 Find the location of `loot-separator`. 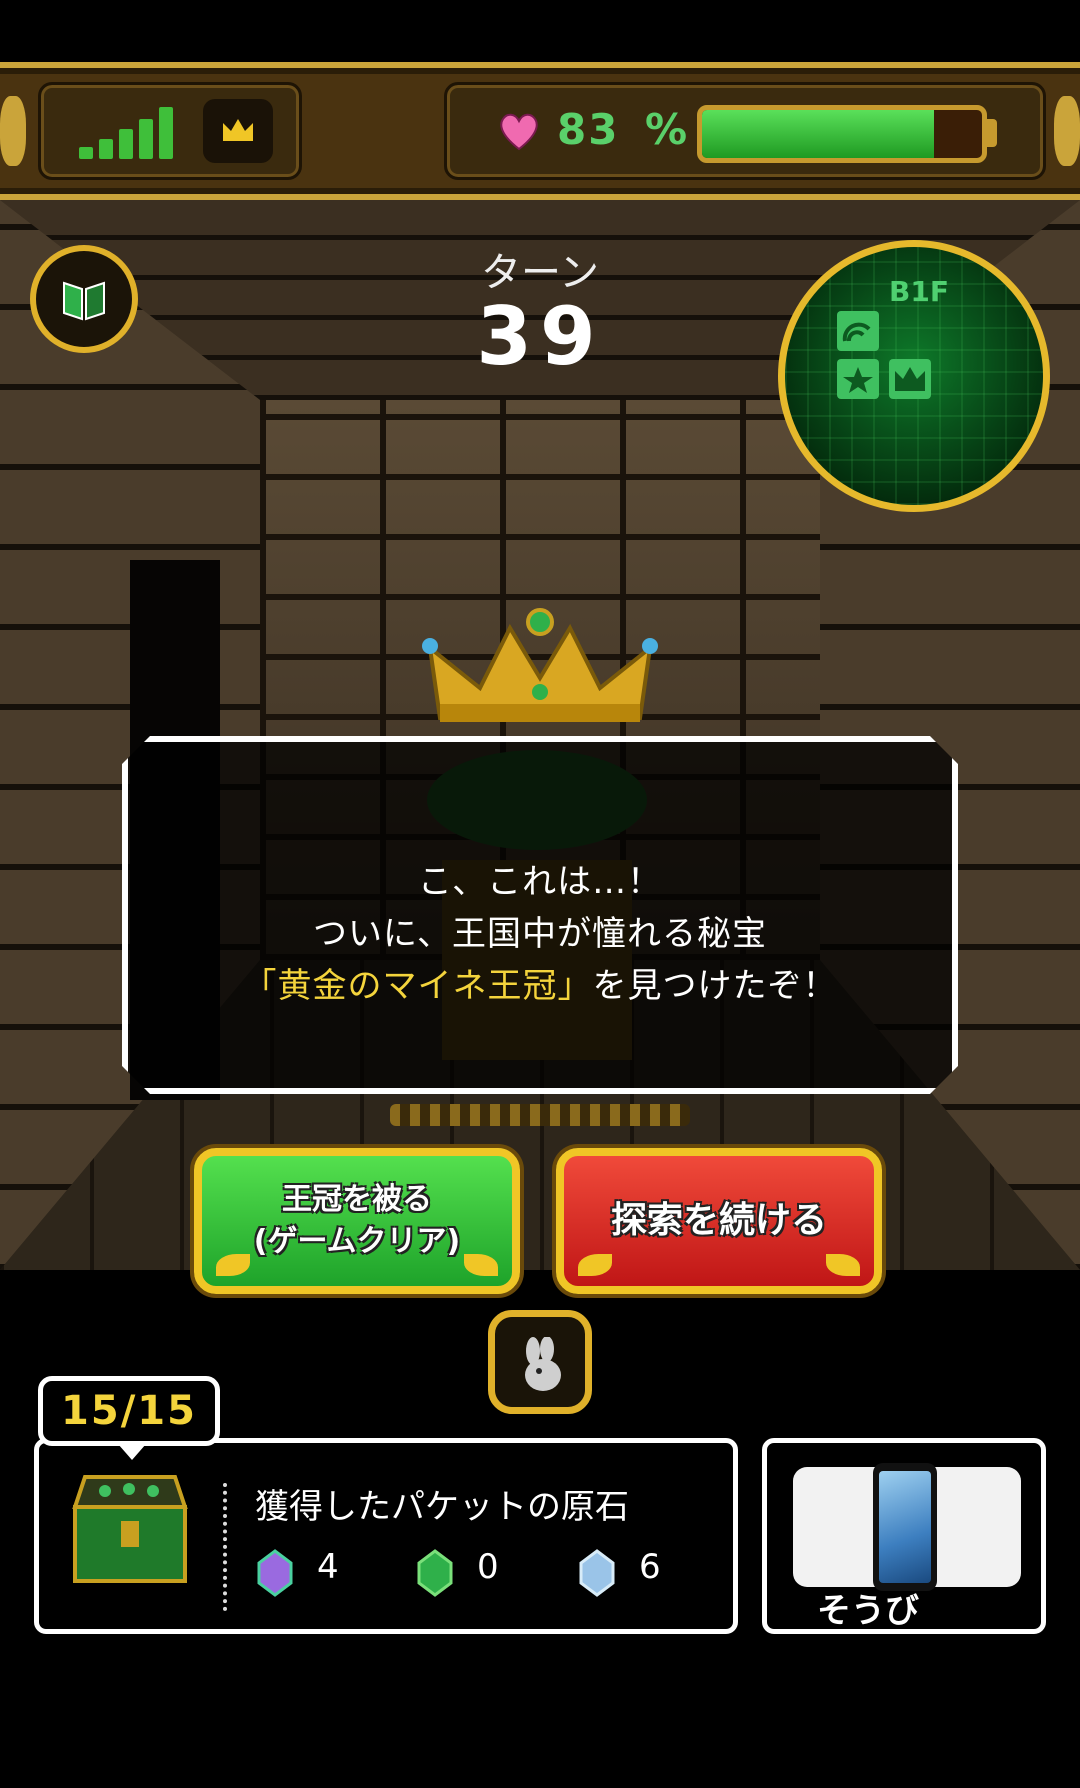

loot-separator is located at coordinates (225, 1547).